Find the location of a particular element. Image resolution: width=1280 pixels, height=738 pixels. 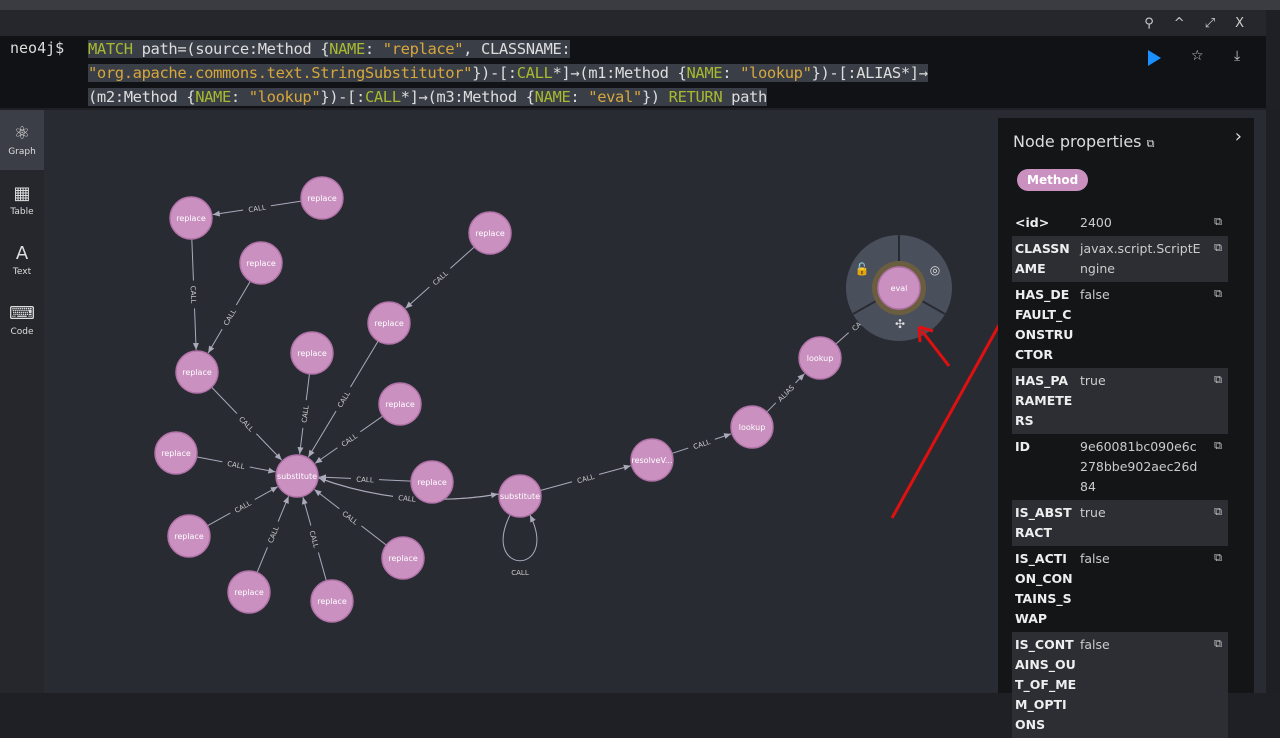

query-token: *]→(m1:Method { is located at coordinates (619, 73).